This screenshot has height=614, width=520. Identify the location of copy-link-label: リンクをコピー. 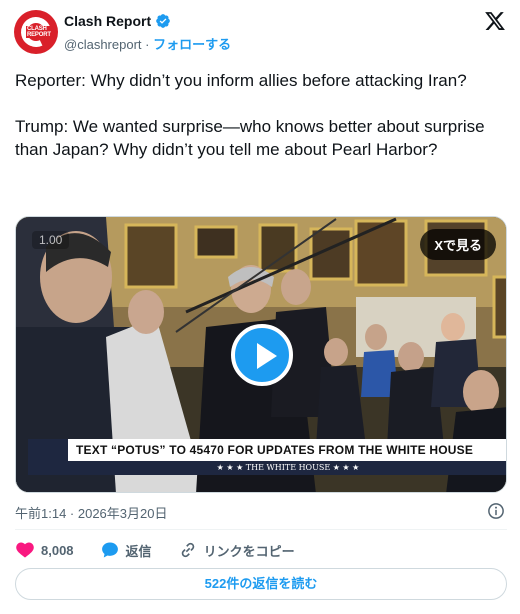
(249, 551).